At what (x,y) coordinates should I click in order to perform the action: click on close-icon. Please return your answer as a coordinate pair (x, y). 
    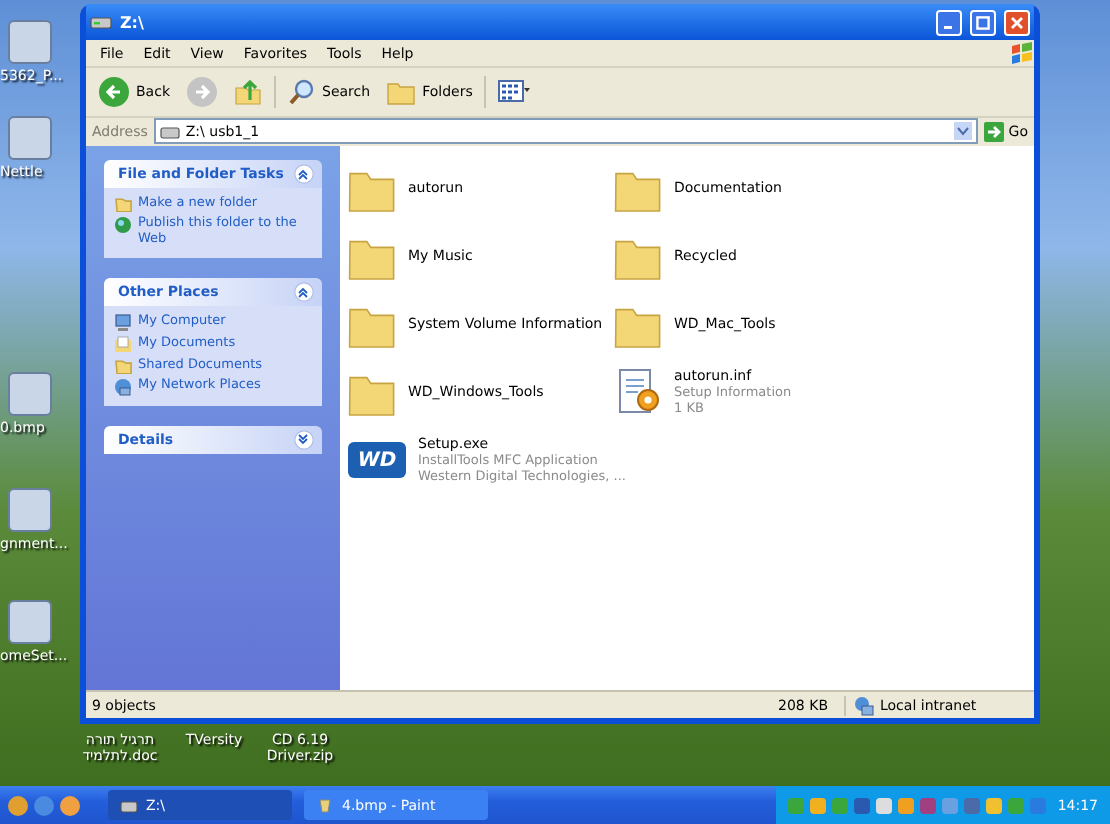
    Looking at the image, I should click on (1017, 22).